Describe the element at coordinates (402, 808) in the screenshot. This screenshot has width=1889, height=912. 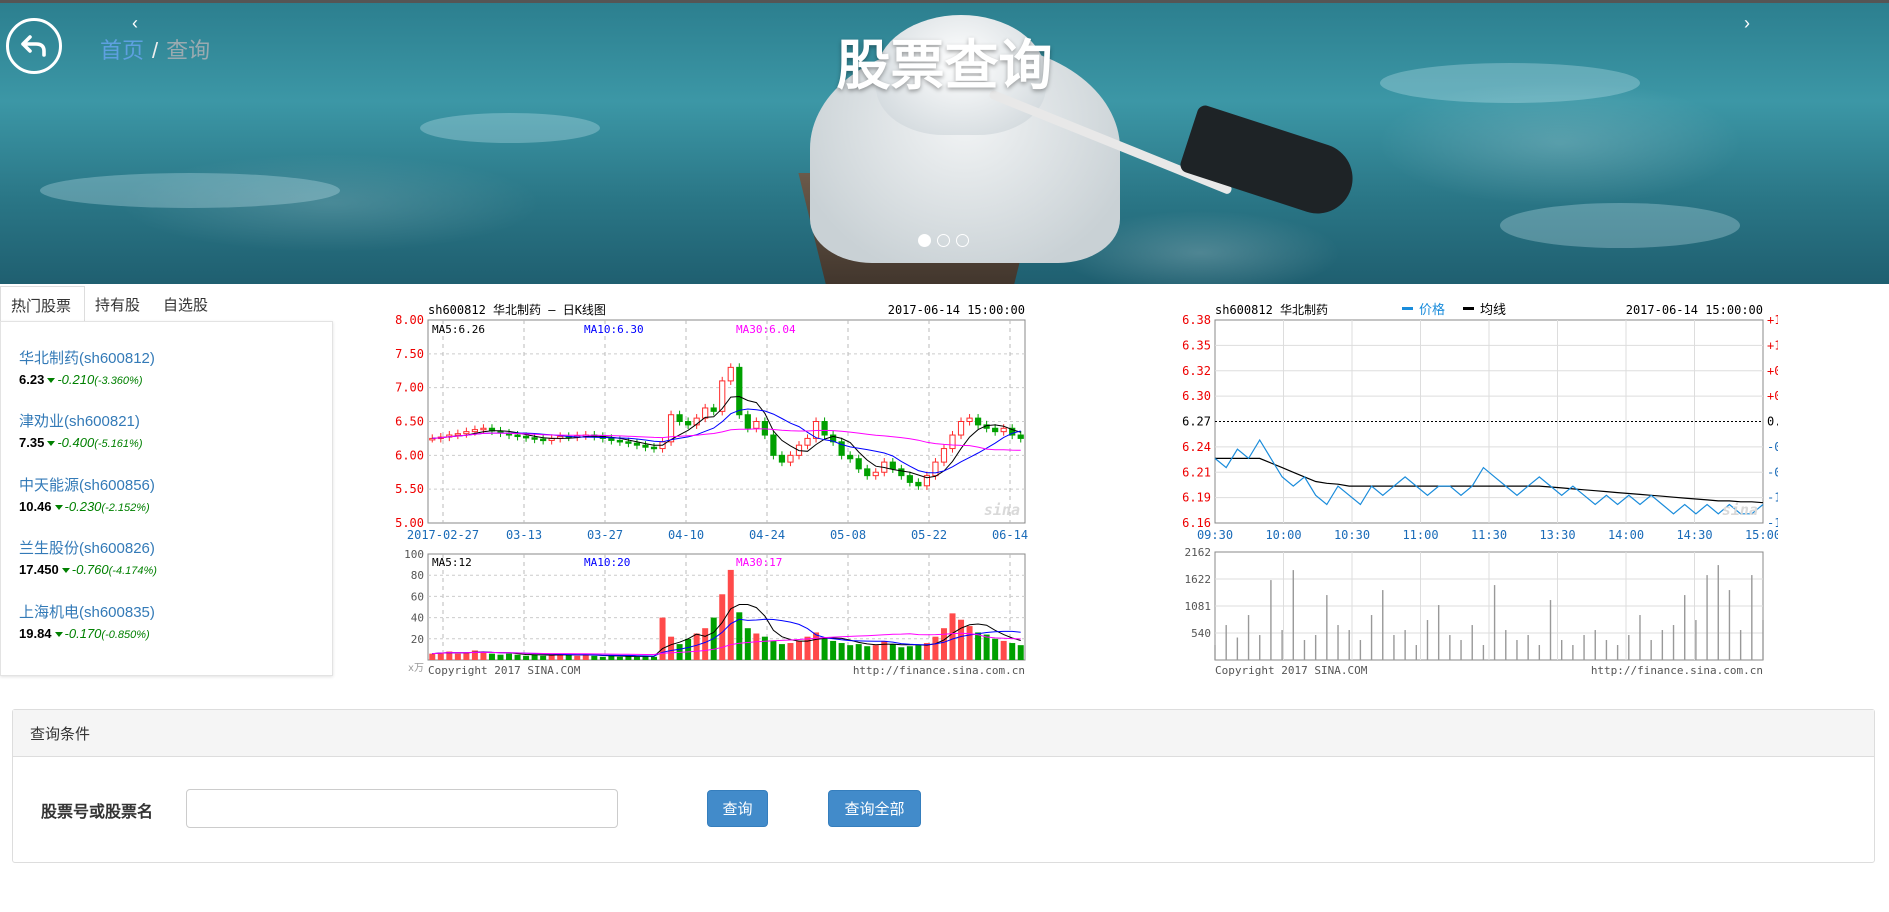
I see `stock-search-input` at that location.